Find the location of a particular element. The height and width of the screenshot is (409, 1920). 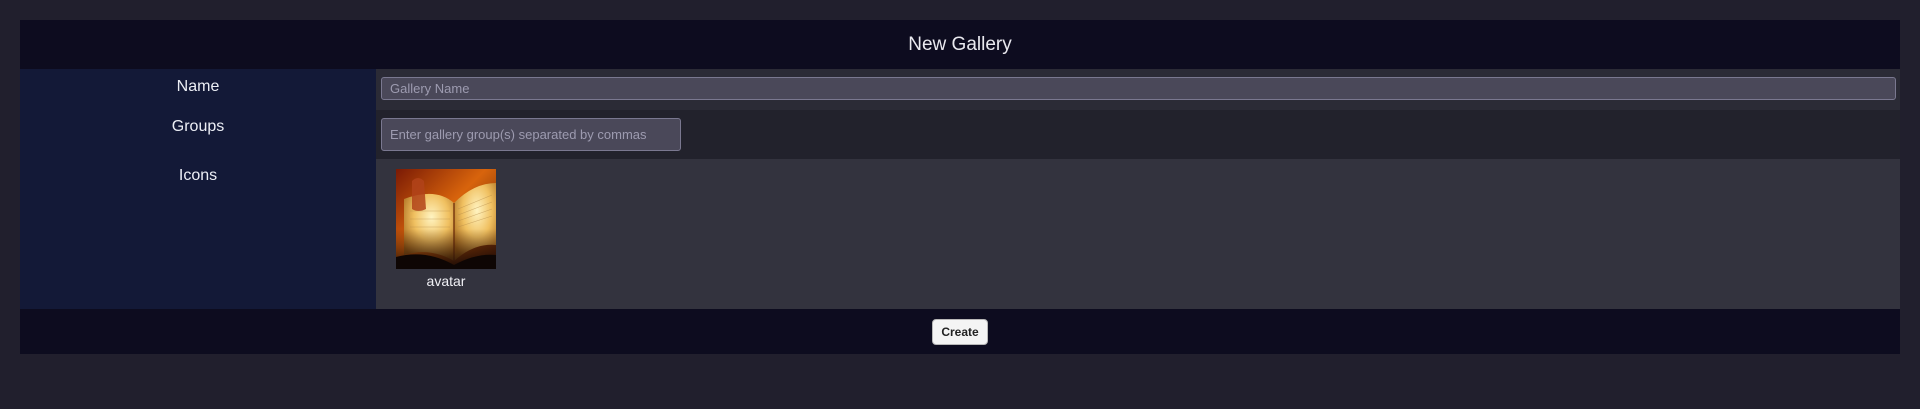

groups-row is located at coordinates (1138, 134).